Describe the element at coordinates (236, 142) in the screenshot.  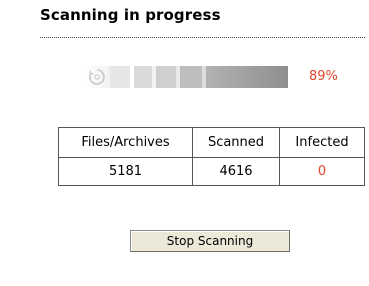
I see `column-header-scanned: Scanned` at that location.